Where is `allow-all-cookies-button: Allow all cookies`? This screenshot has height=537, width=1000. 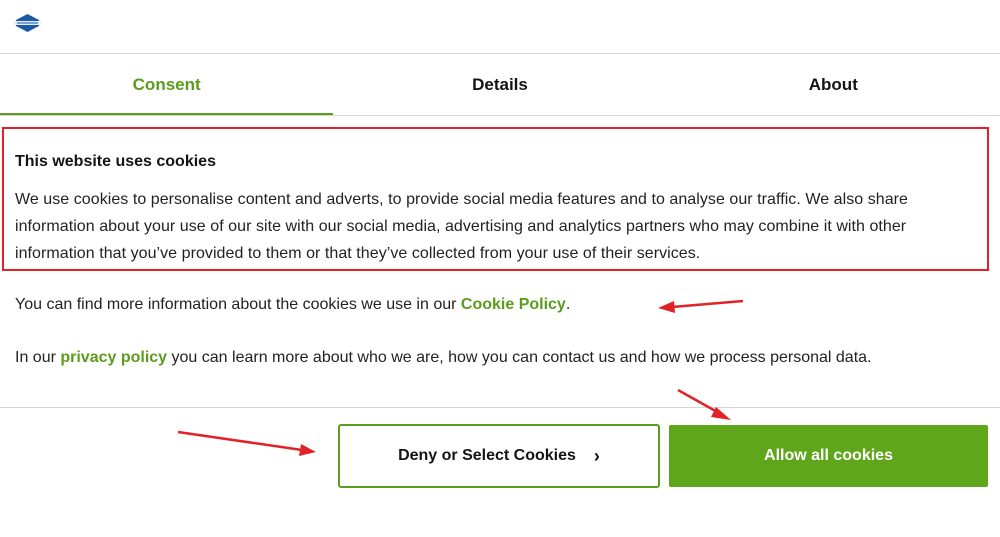 allow-all-cookies-button: Allow all cookies is located at coordinates (828, 456).